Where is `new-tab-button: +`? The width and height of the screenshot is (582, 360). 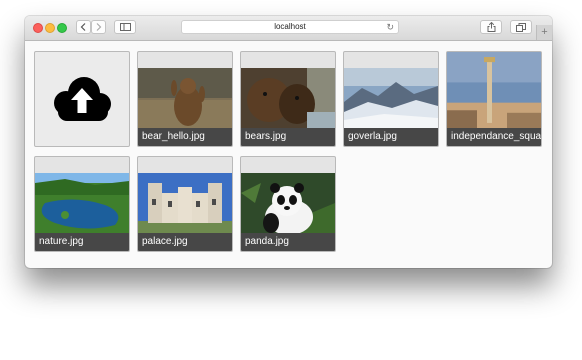
new-tab-button: + is located at coordinates (544, 32).